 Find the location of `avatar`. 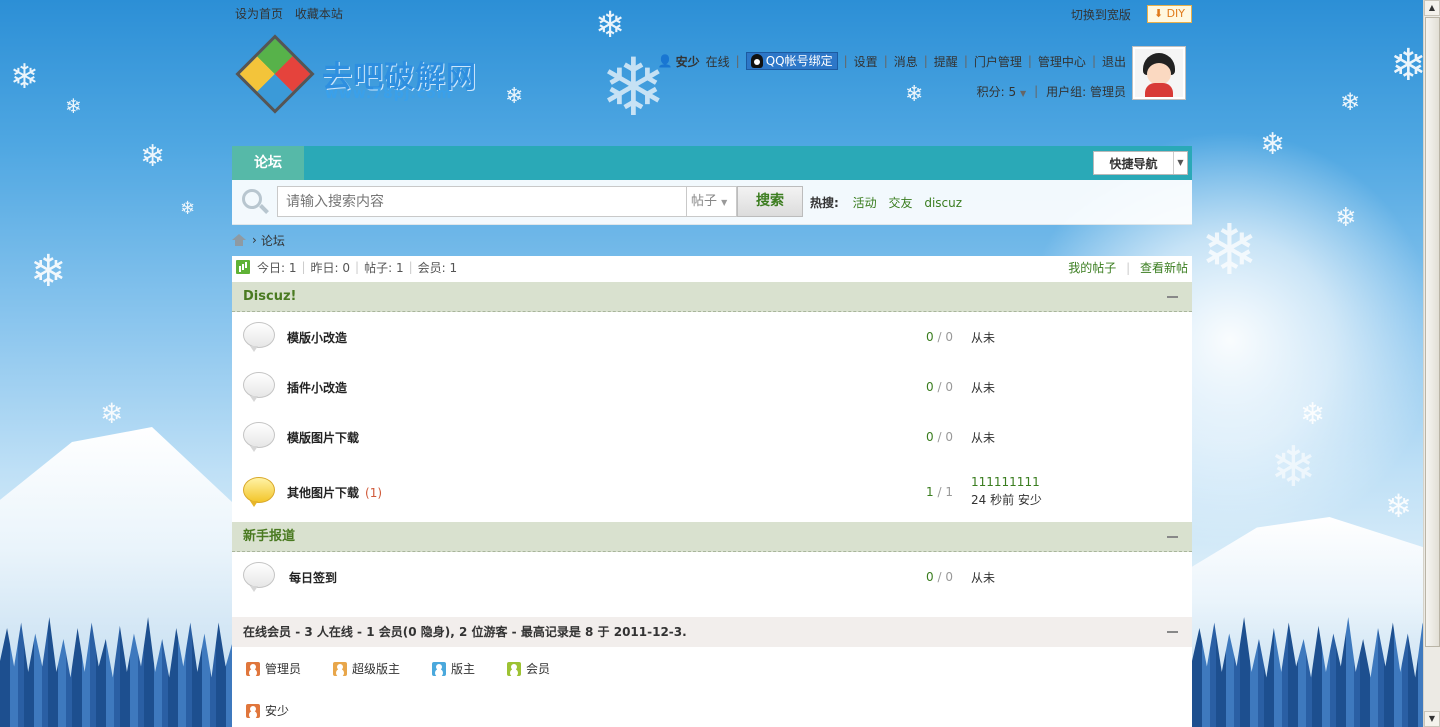

avatar is located at coordinates (1159, 73).